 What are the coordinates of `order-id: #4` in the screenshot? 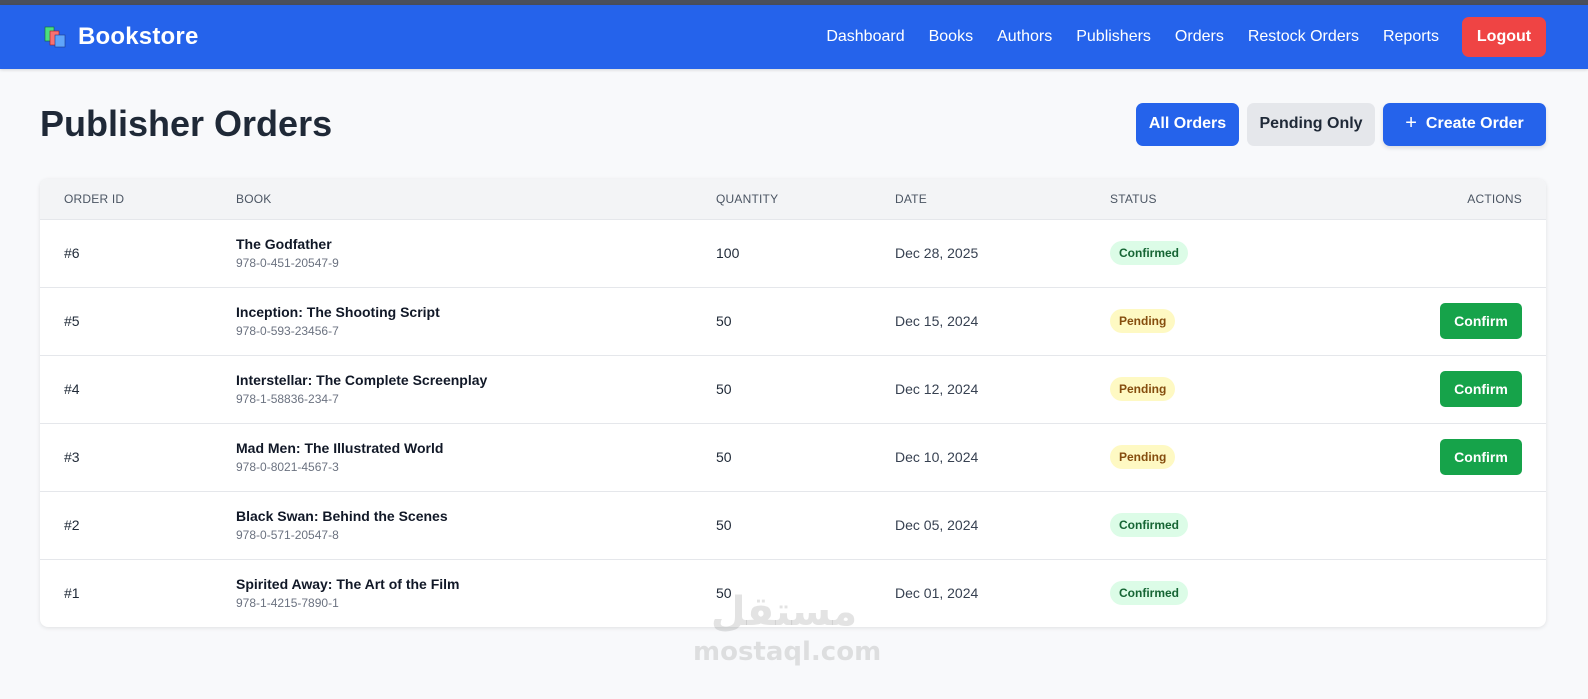 It's located at (72, 389).